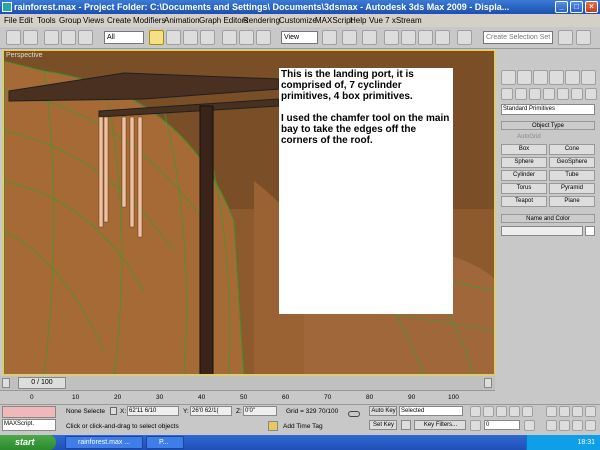  Describe the element at coordinates (247, 383) in the screenshot. I see `time-slider: 0 / 100` at that location.